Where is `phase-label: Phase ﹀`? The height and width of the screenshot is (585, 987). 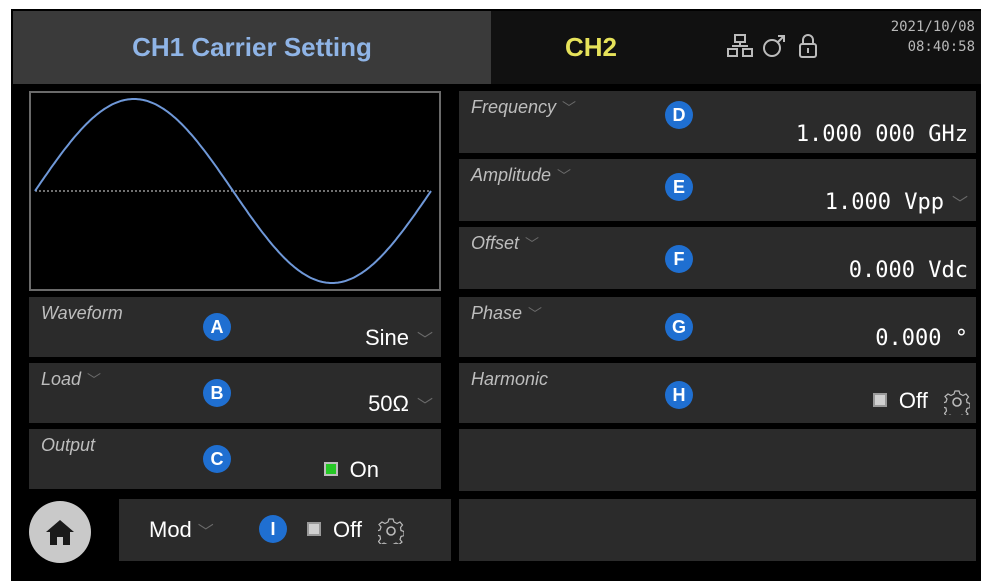 phase-label: Phase ﹀ is located at coordinates (506, 313).